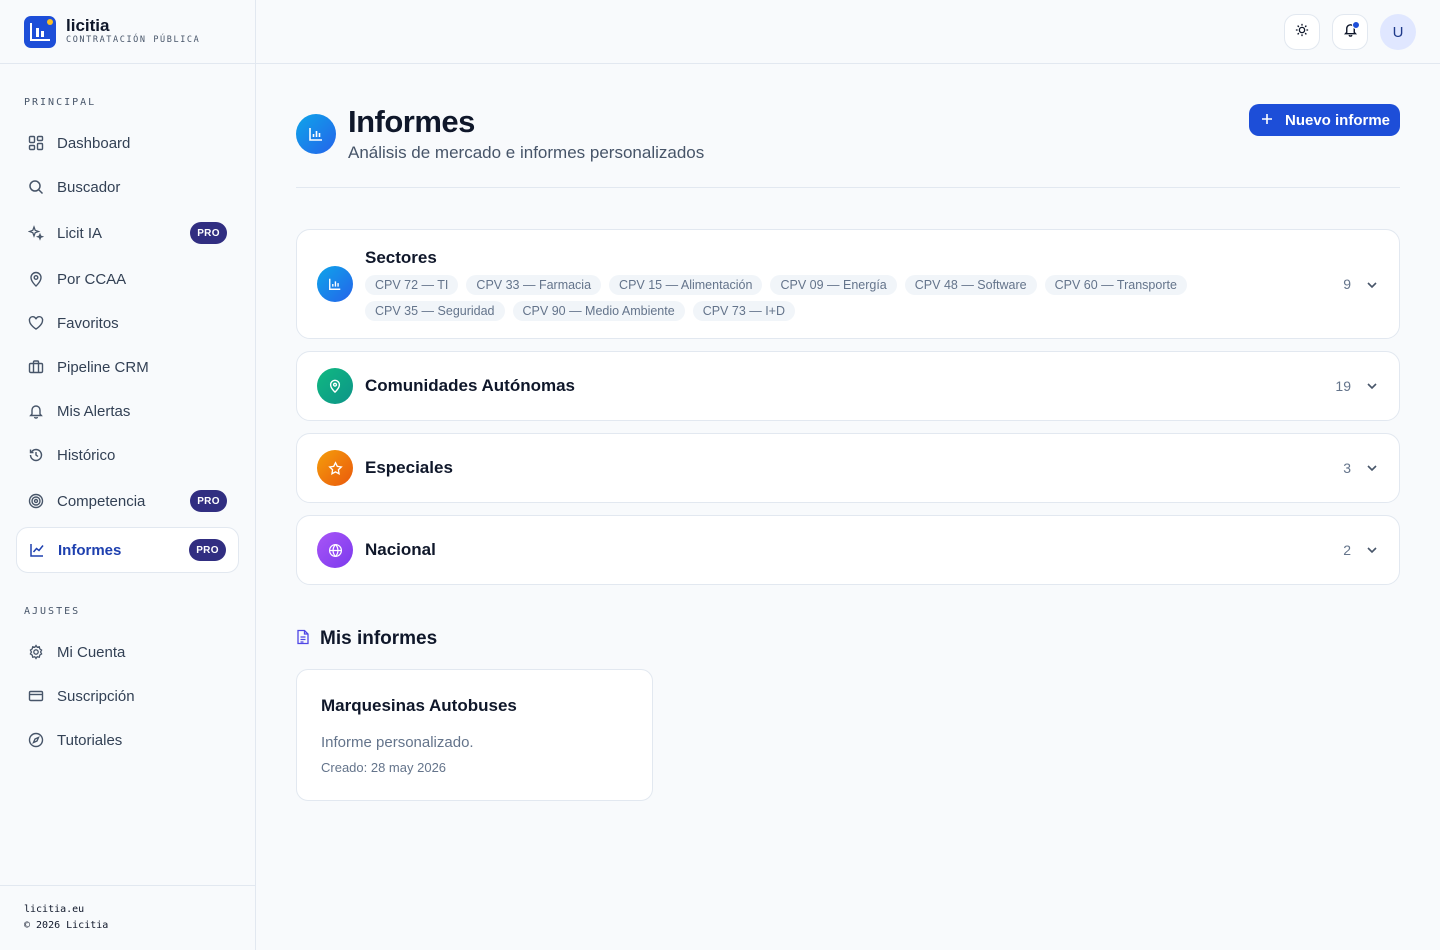  Describe the element at coordinates (1398, 32) in the screenshot. I see `avatar: U` at that location.